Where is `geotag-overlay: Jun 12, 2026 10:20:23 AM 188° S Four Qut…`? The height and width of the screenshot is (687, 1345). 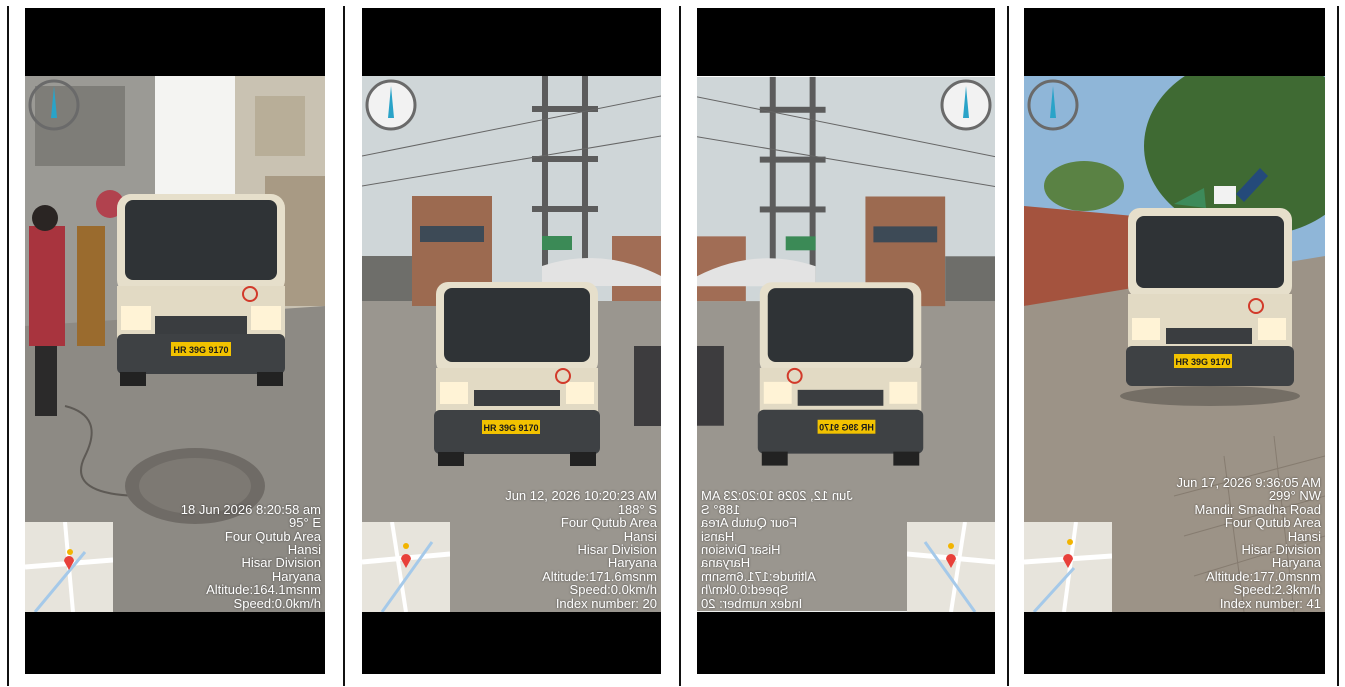
geotag-overlay: Jun 12, 2026 10:20:23 AM 188° S Four Qut… is located at coordinates (581, 549).